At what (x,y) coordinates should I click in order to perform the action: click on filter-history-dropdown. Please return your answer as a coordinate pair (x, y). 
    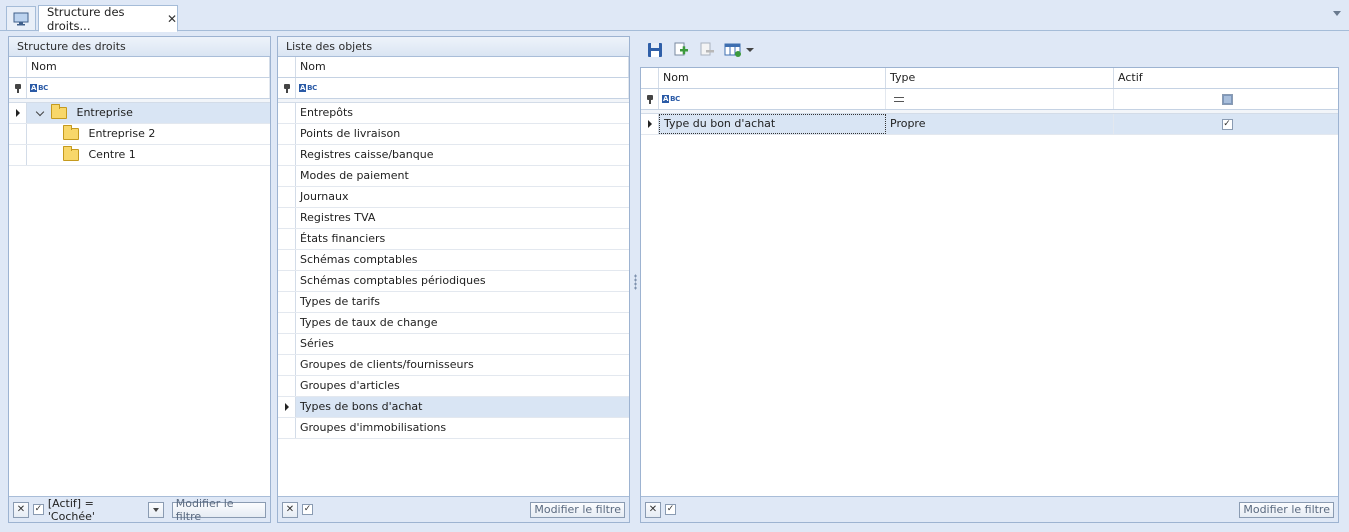
    Looking at the image, I should click on (155, 509).